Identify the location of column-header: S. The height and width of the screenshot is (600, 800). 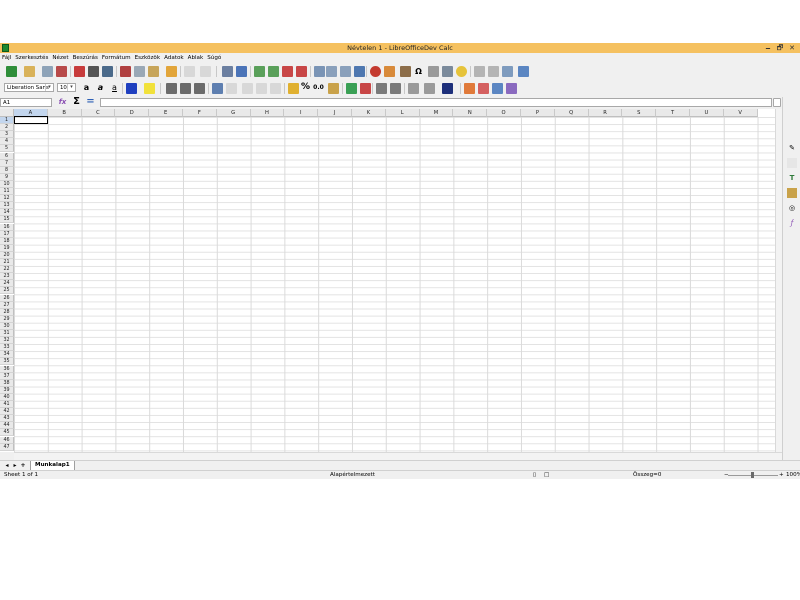
(639, 113).